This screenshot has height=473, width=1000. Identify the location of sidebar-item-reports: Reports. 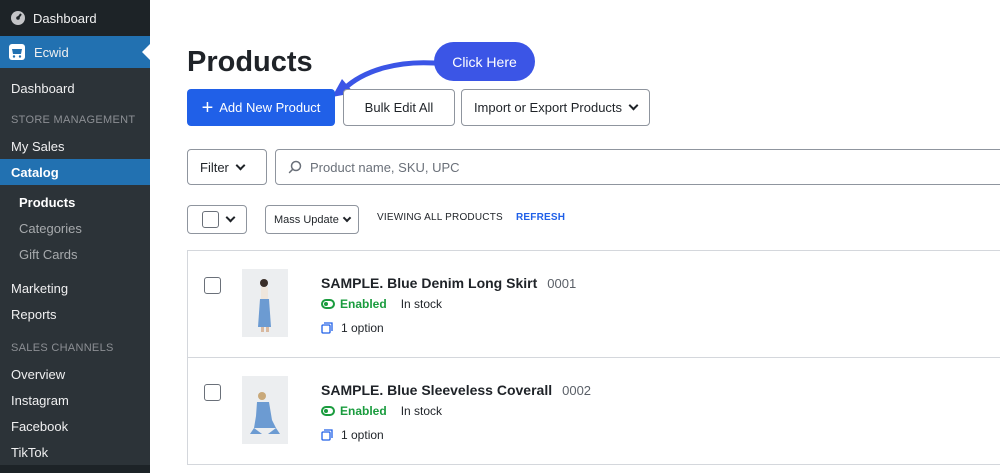
(75, 314).